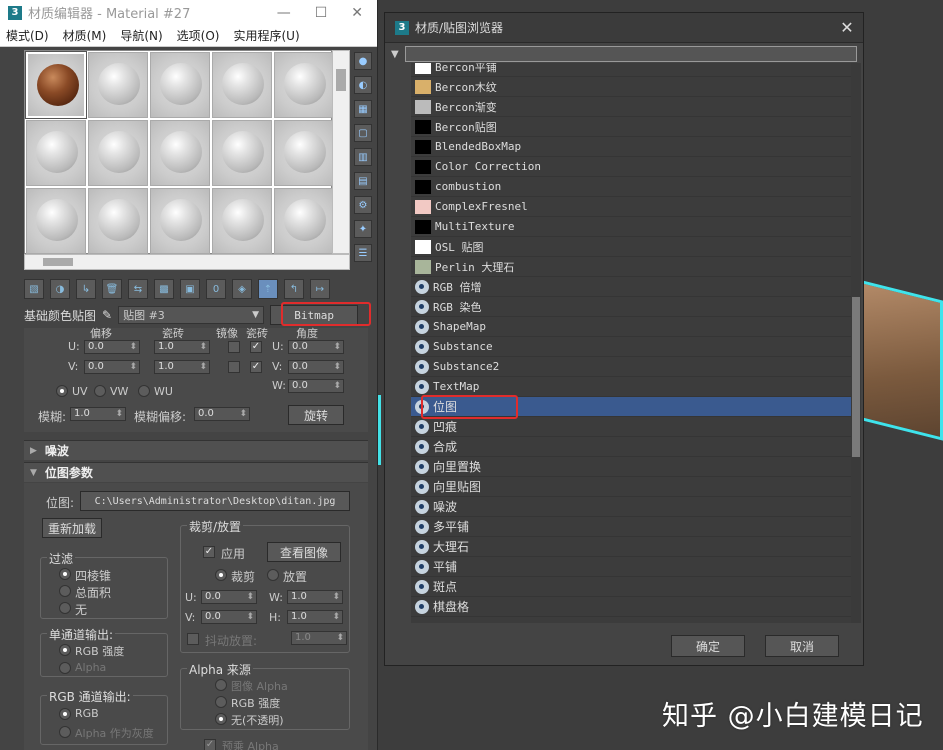  Describe the element at coordinates (210, 744) in the screenshot. I see `premultiply-checkbox: ✓` at that location.